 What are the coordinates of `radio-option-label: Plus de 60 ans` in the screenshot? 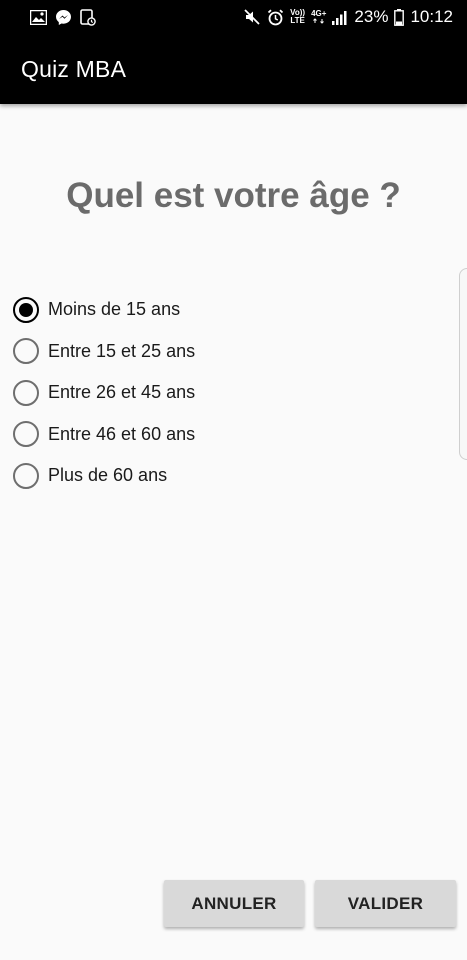 It's located at (108, 475).